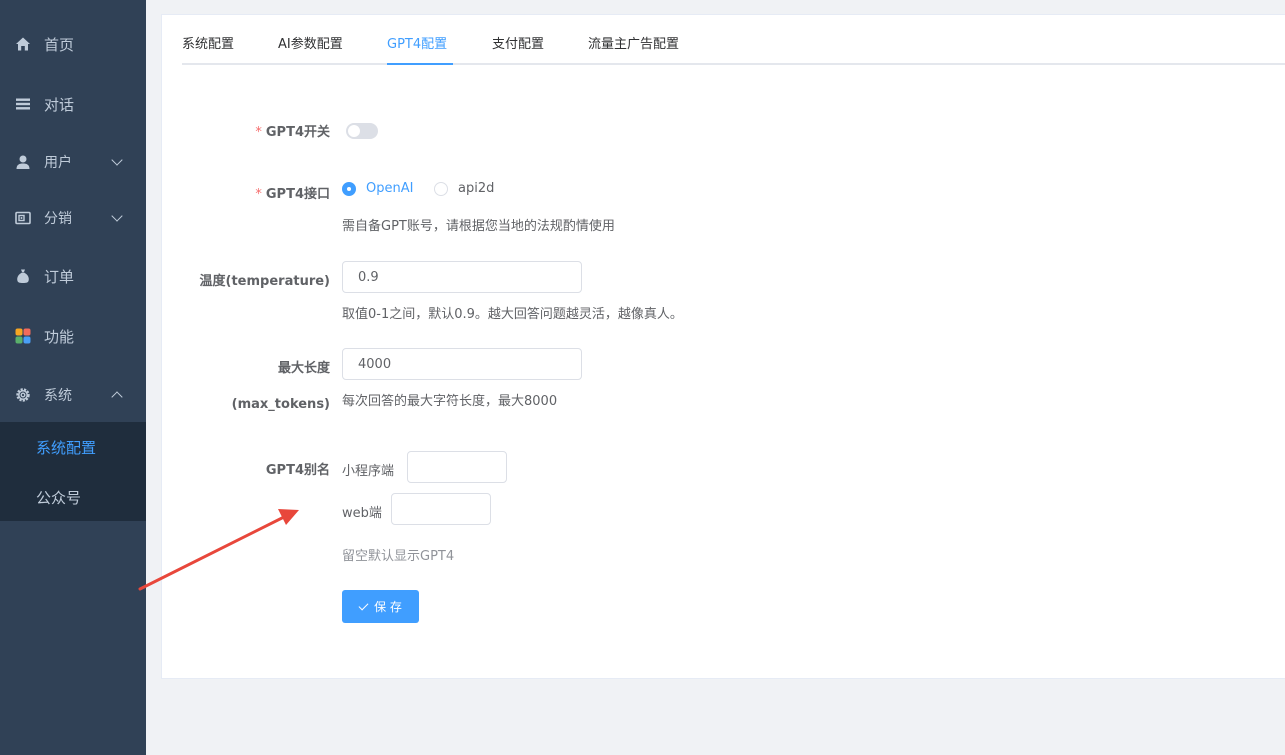  I want to click on gpt4-alias-label: GPT4别名, so click(297, 470).